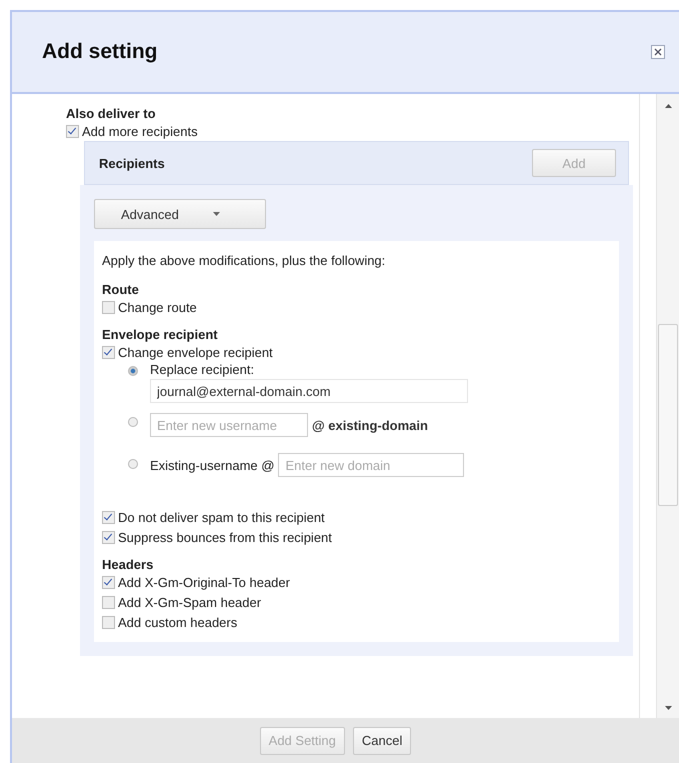 This screenshot has width=679, height=763. I want to click on section-heading: Also deliver to, so click(111, 113).